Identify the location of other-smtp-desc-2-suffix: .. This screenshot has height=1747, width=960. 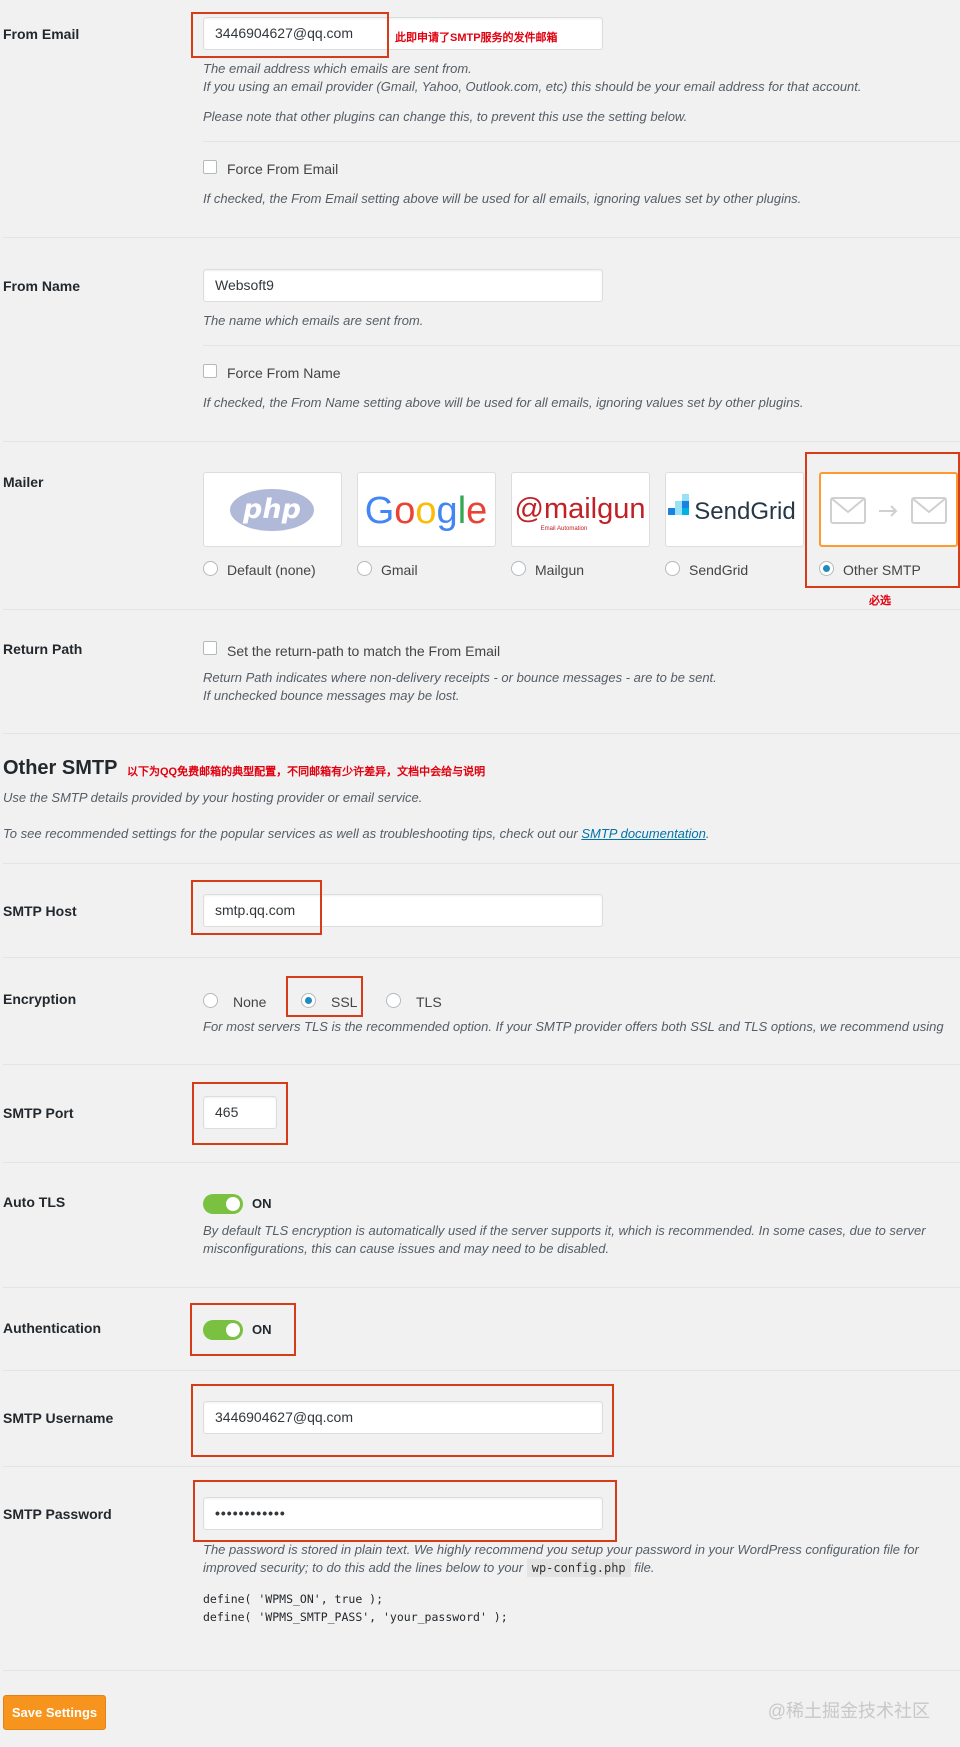
(707, 833).